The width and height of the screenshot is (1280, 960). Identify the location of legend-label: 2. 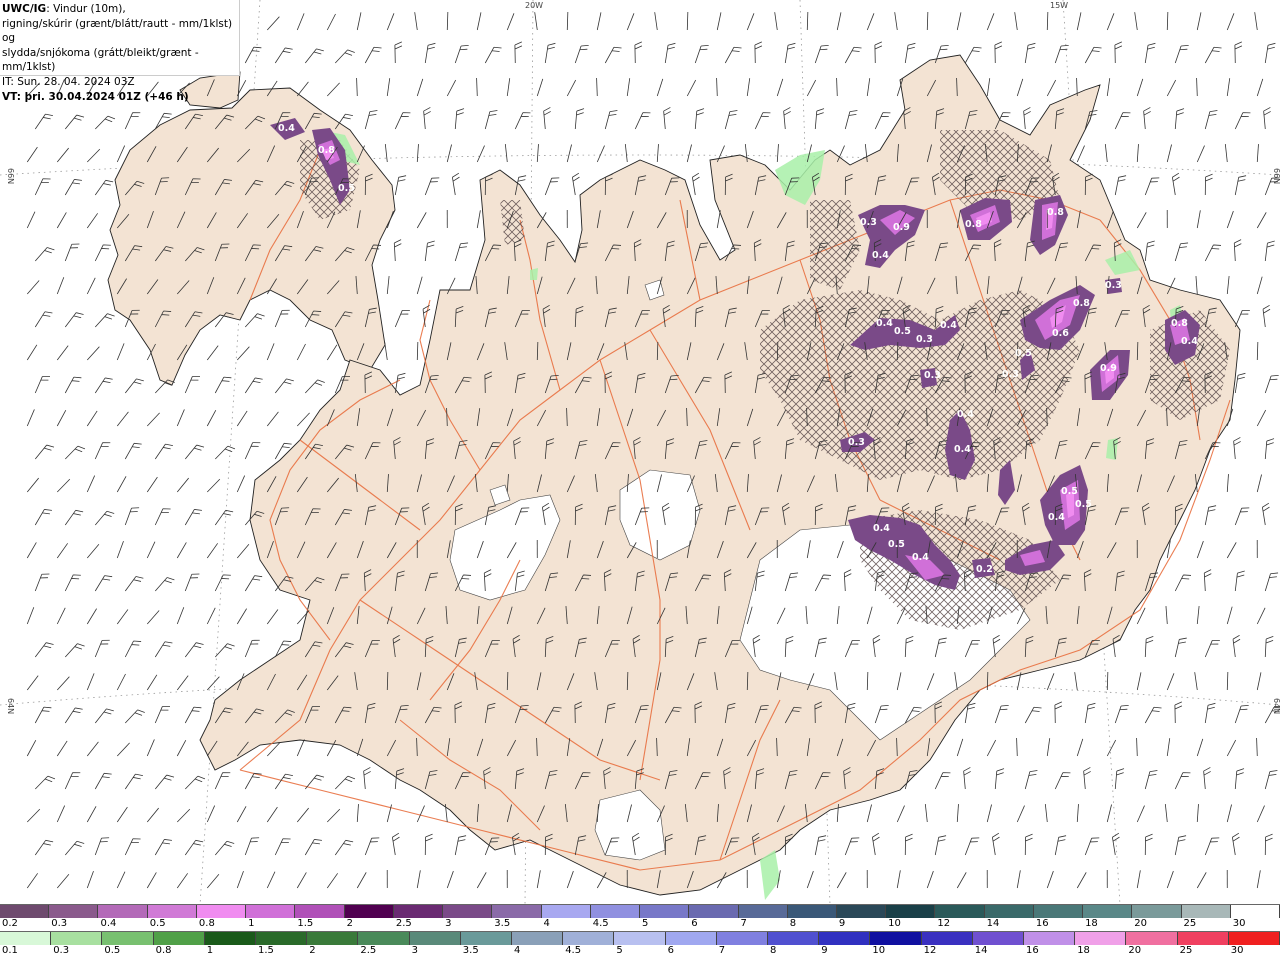
(349, 923).